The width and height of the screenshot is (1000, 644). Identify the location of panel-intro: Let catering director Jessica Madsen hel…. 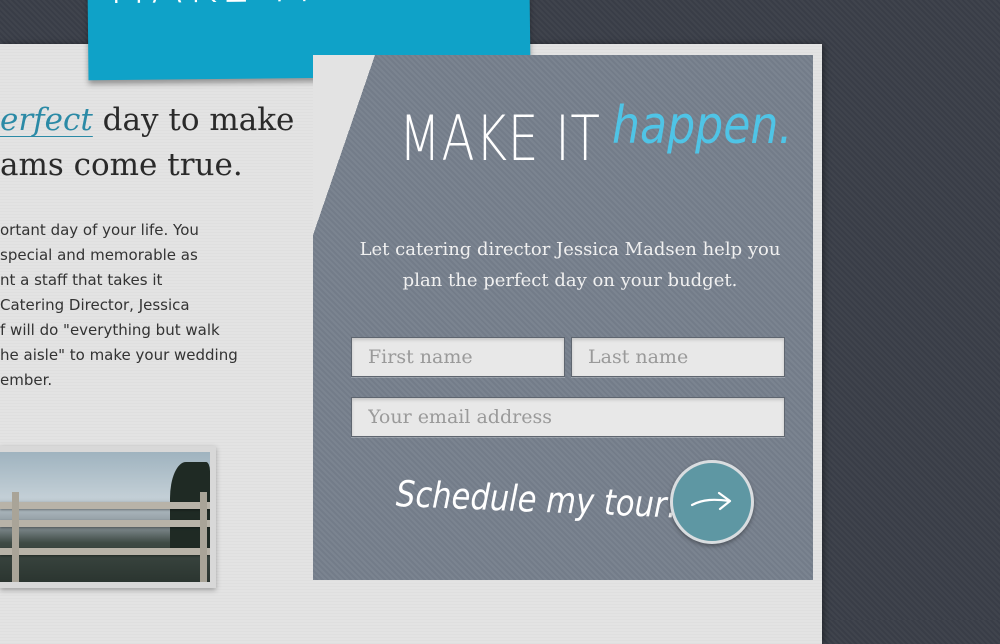
(570, 265).